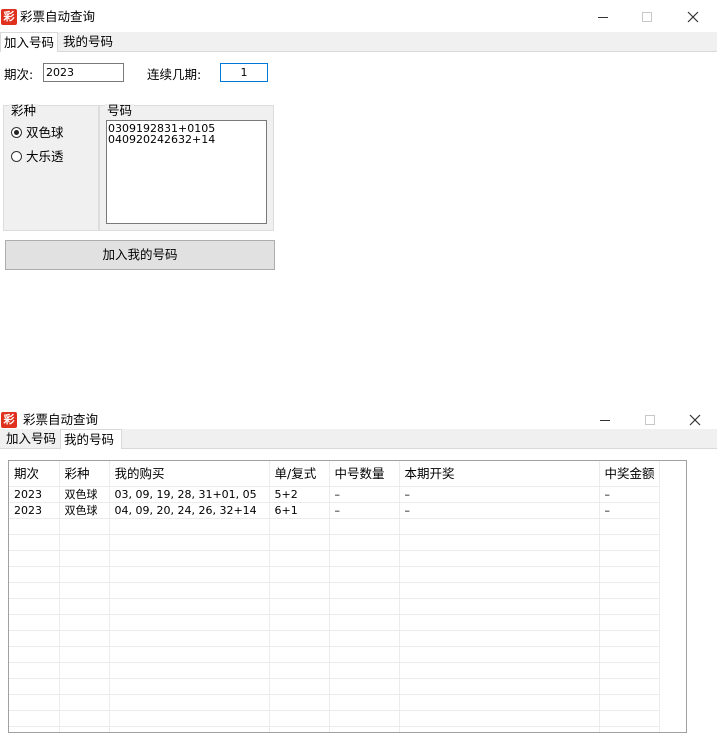 Image resolution: width=717 pixels, height=740 pixels. I want to click on close-button, so click(693, 17).